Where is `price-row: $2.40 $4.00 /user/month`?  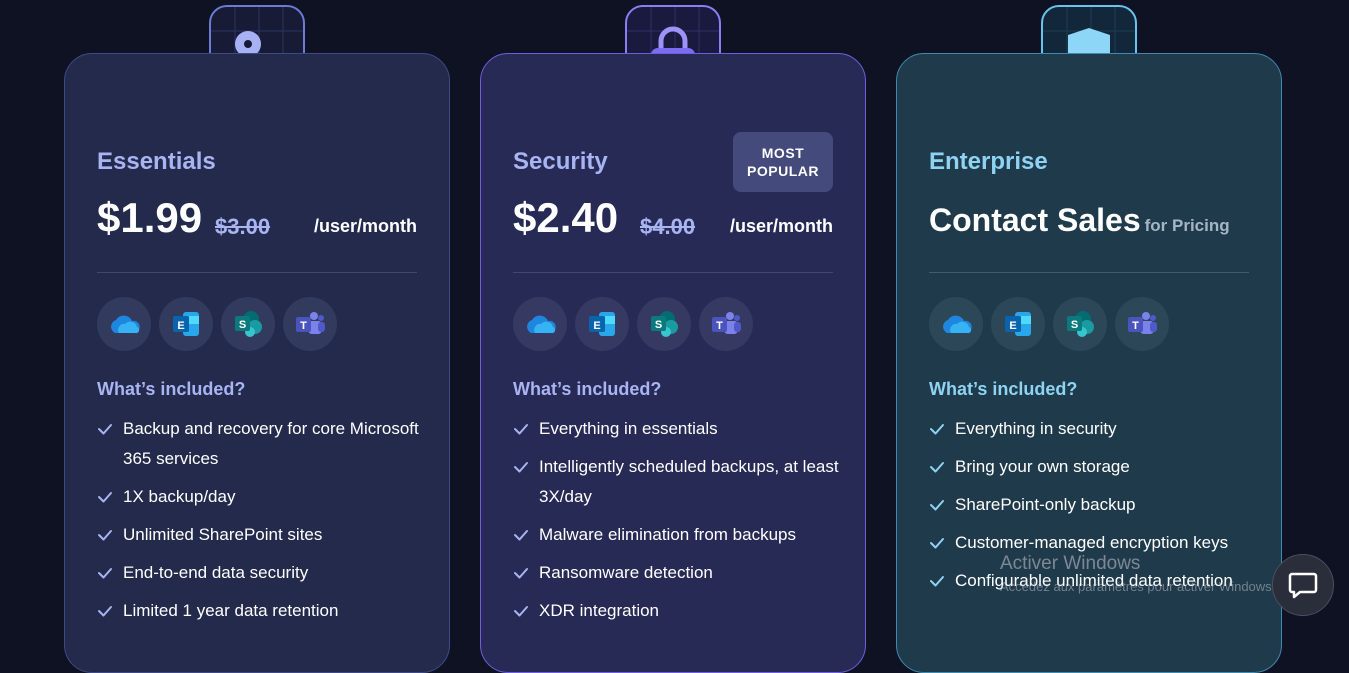
price-row: $2.40 $4.00 /user/month is located at coordinates (673, 219).